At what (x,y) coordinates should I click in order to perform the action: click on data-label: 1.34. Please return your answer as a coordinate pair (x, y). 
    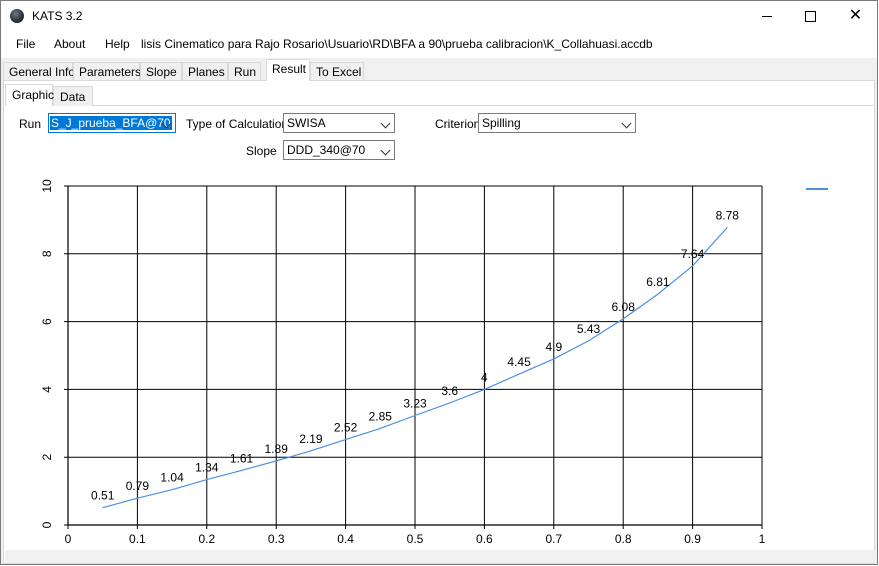
    Looking at the image, I should click on (207, 468).